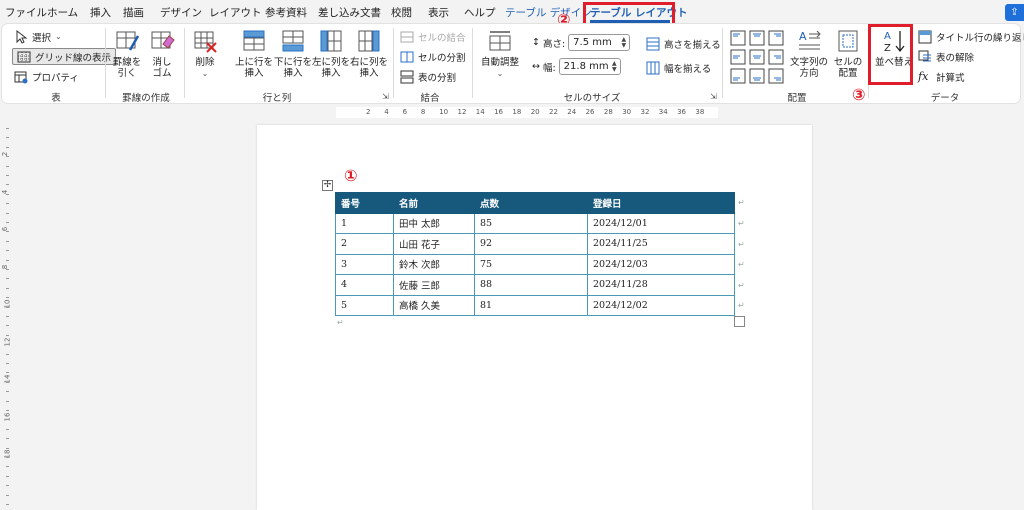  Describe the element at coordinates (64, 56) in the screenshot. I see `view-gridlines-button: グリッド線の表示` at that location.